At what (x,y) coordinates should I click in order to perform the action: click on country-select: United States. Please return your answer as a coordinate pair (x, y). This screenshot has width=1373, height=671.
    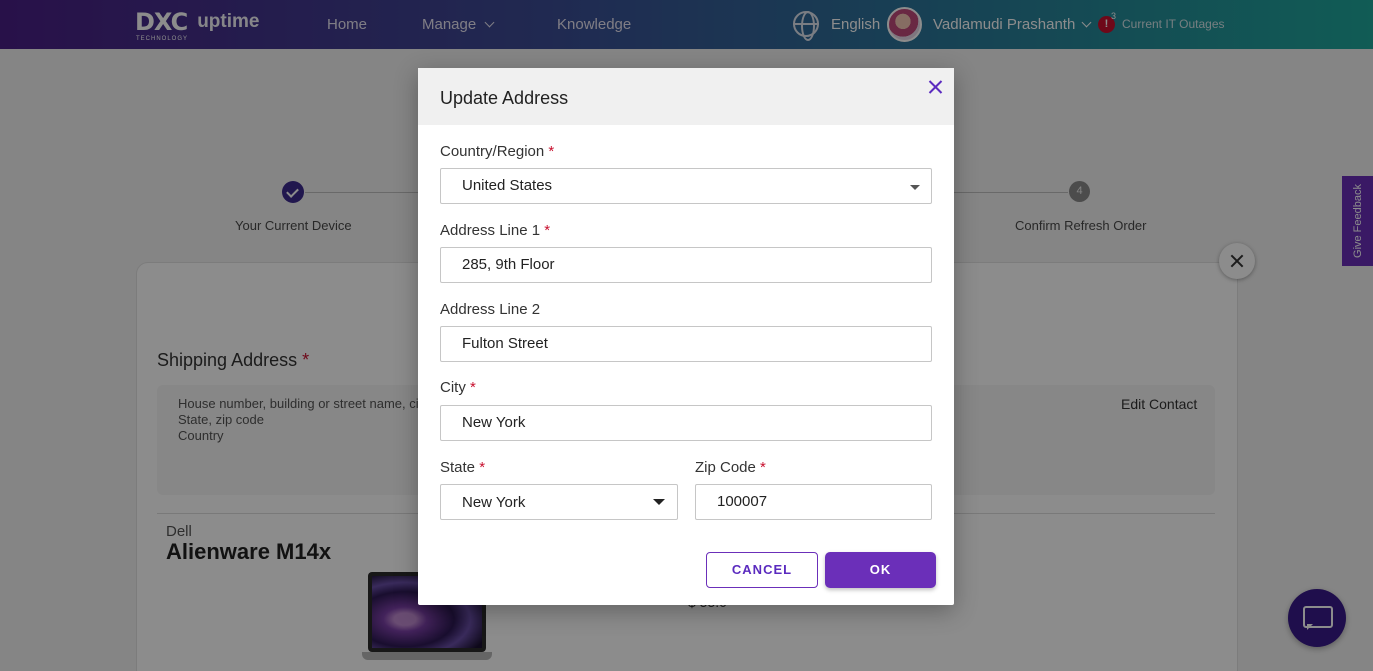
    Looking at the image, I should click on (686, 186).